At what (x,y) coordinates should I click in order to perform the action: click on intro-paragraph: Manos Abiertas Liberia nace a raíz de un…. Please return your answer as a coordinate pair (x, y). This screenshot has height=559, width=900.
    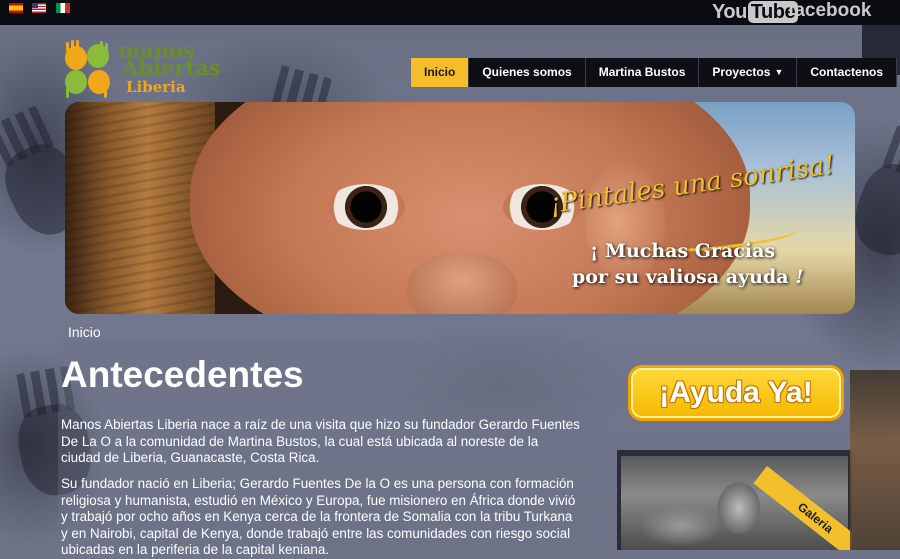
    Looking at the image, I should click on (320, 441).